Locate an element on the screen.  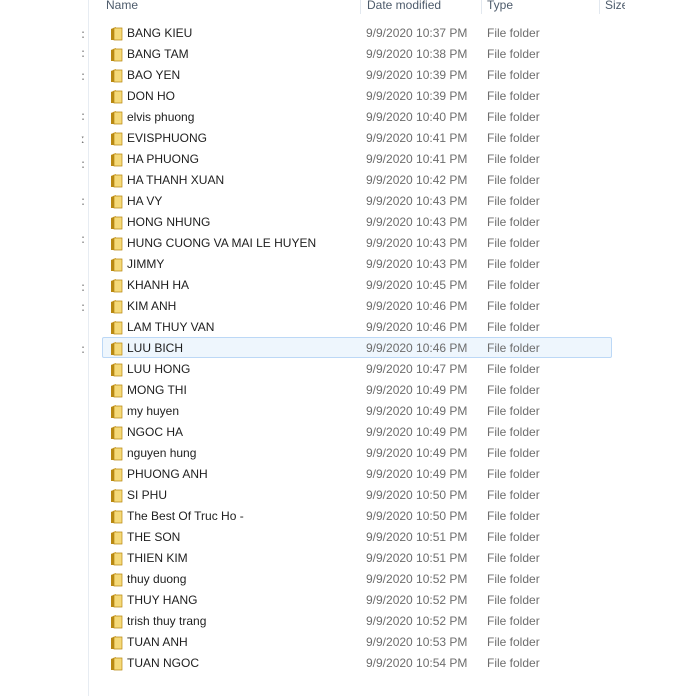
folder-row: JIMMY 9/9/2020 10:43 PM File folder is located at coordinates (357, 263).